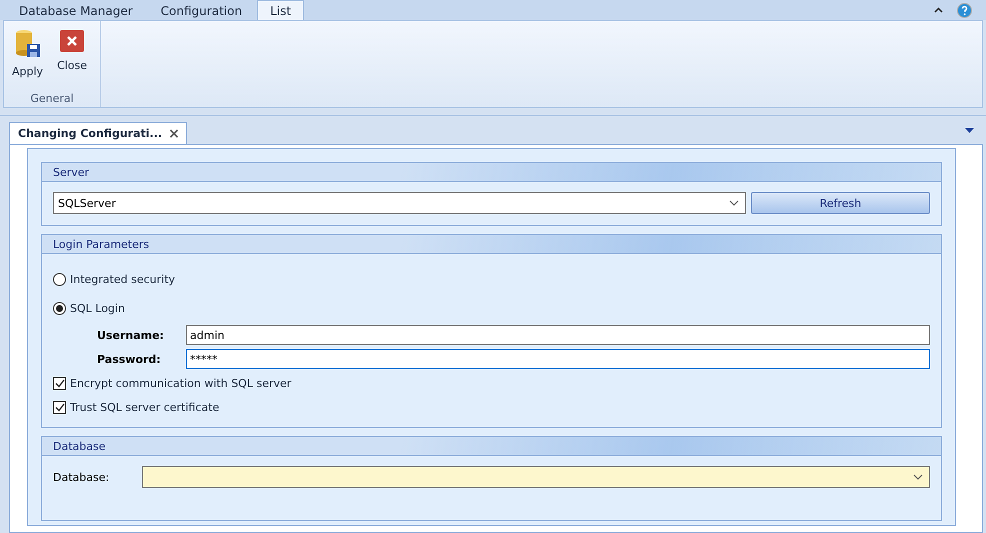 The image size is (986, 533). Describe the element at coordinates (81, 477) in the screenshot. I see `field-label: Database:` at that location.